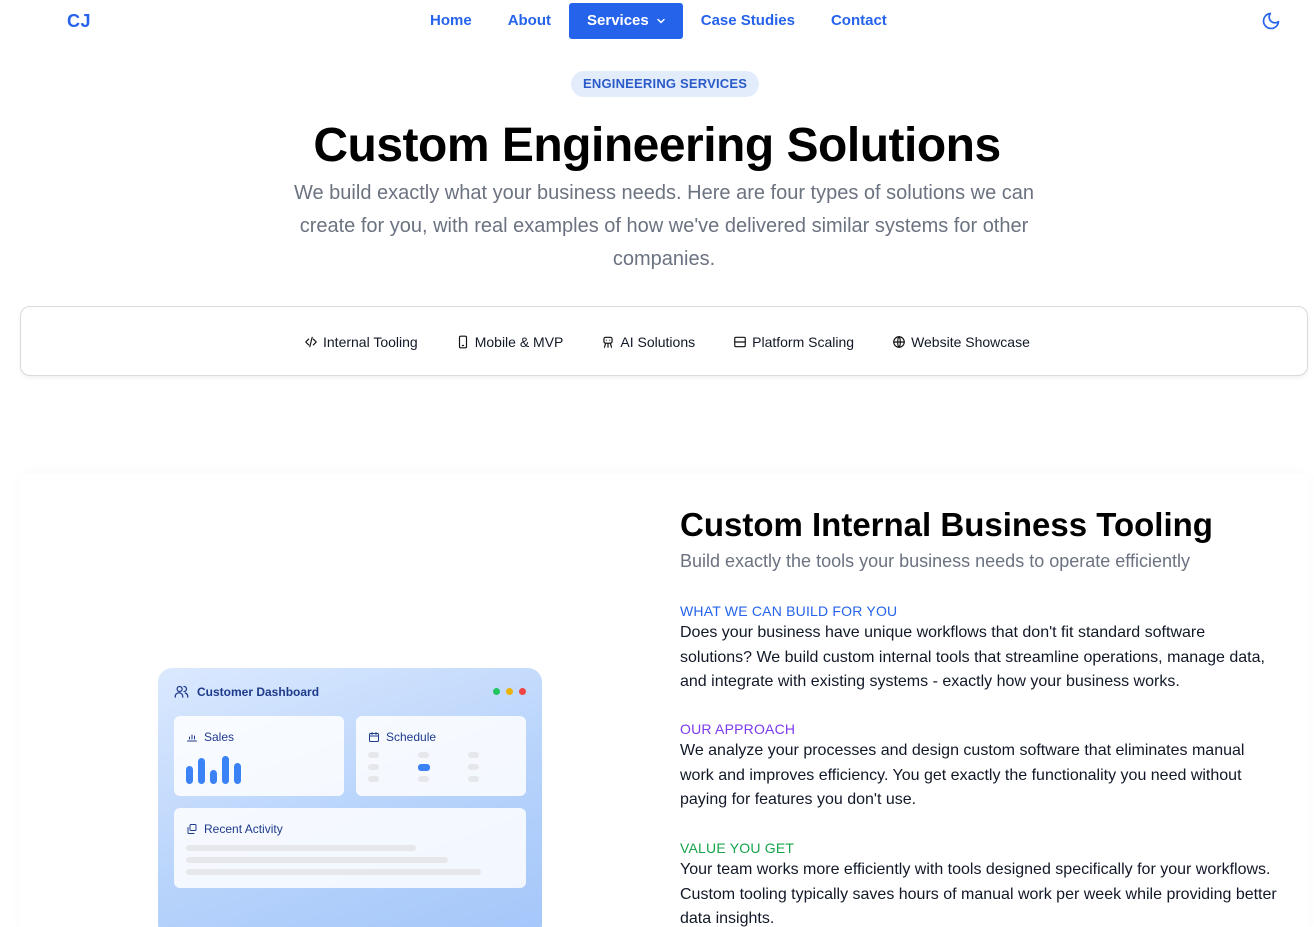 This screenshot has width=1314, height=927. I want to click on main-nav: Home About Services Case Studies Contact, so click(658, 21).